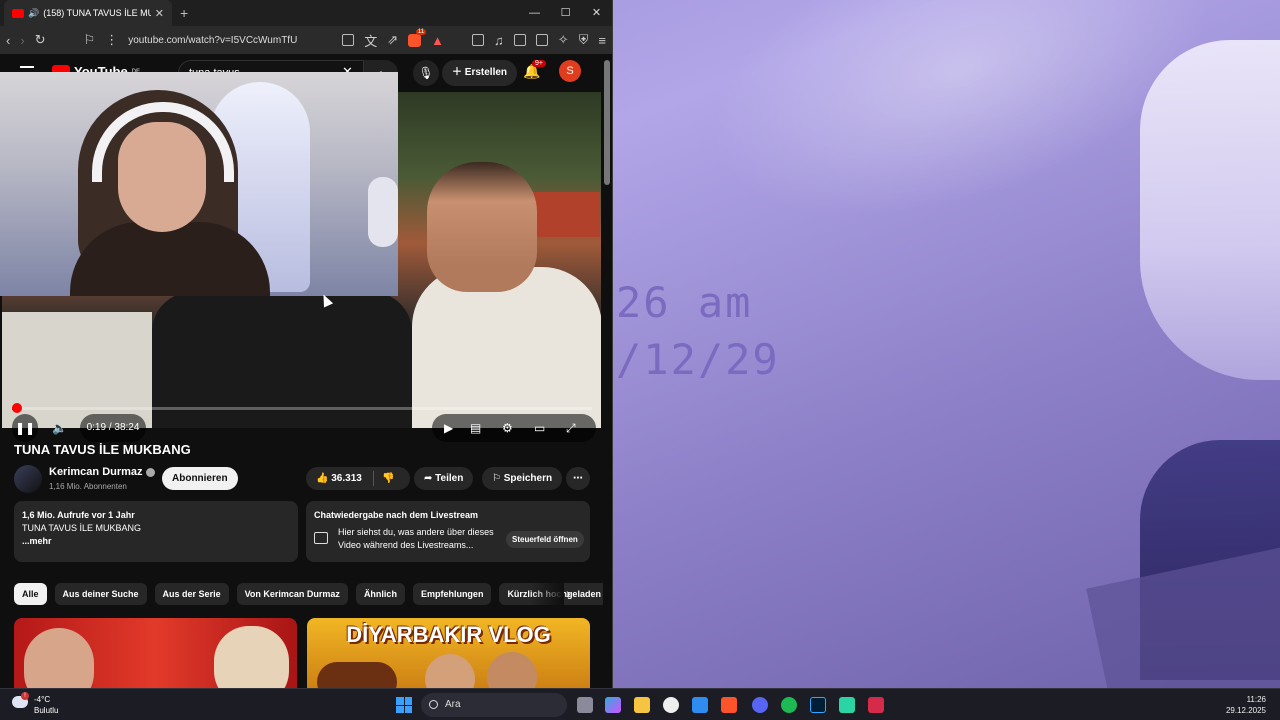 This screenshot has height=720, width=1280. I want to click on site-info-icon: ⋮, so click(111, 40).